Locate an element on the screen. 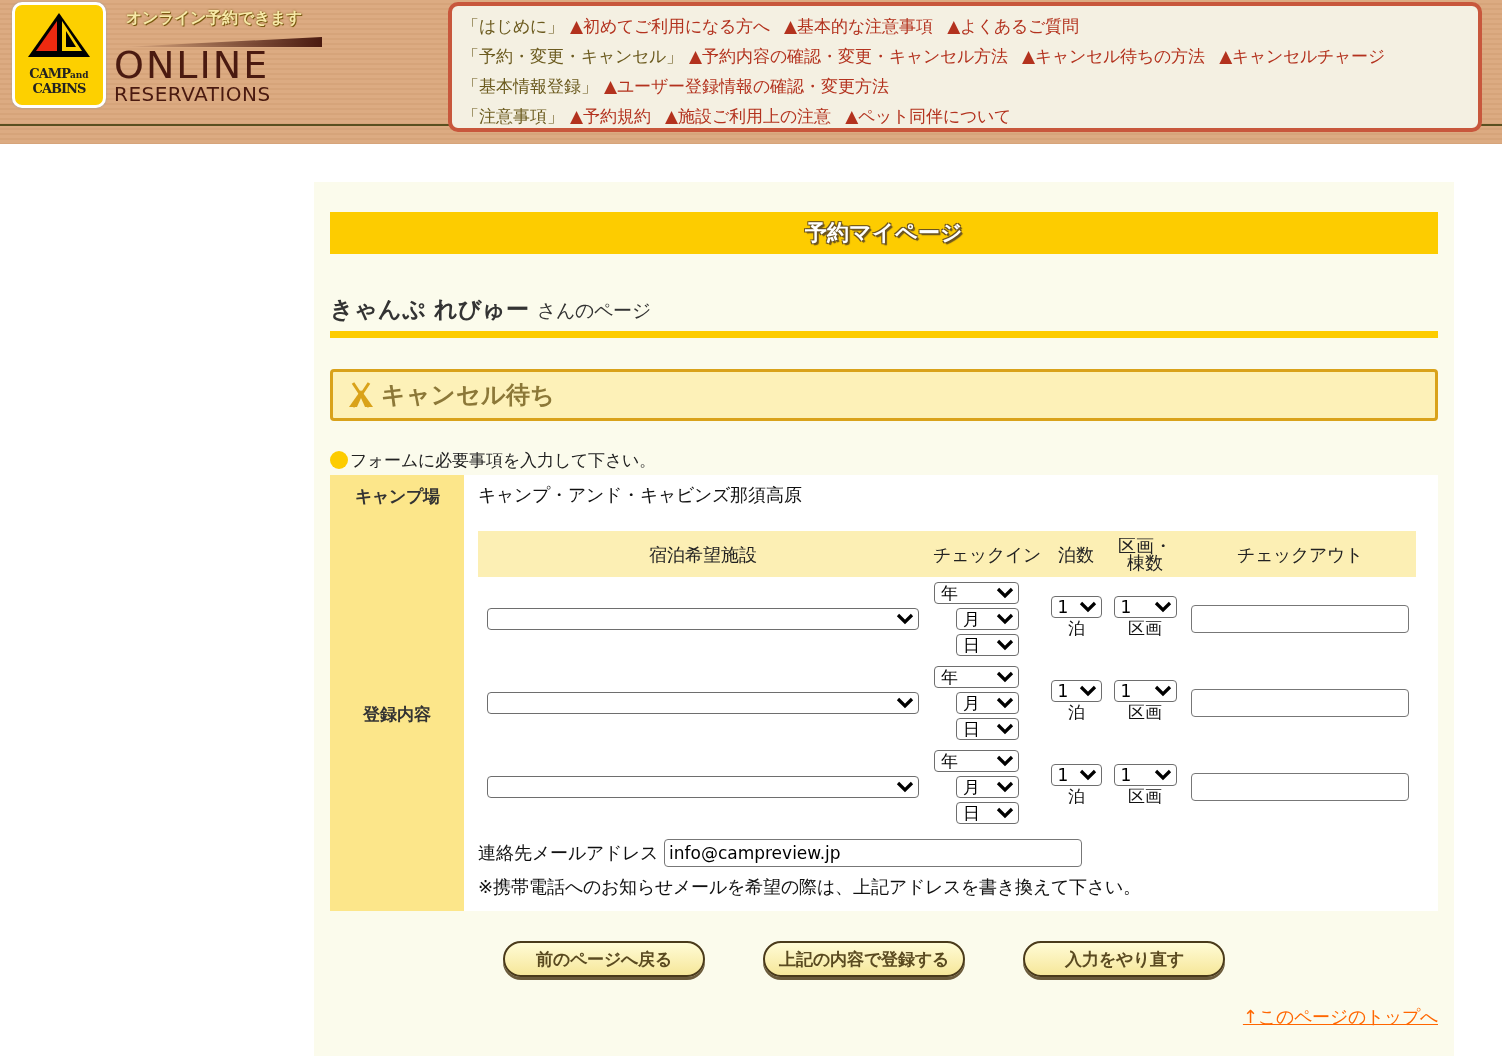  nav-link: ▲基本的な注意事項 is located at coordinates (859, 26).